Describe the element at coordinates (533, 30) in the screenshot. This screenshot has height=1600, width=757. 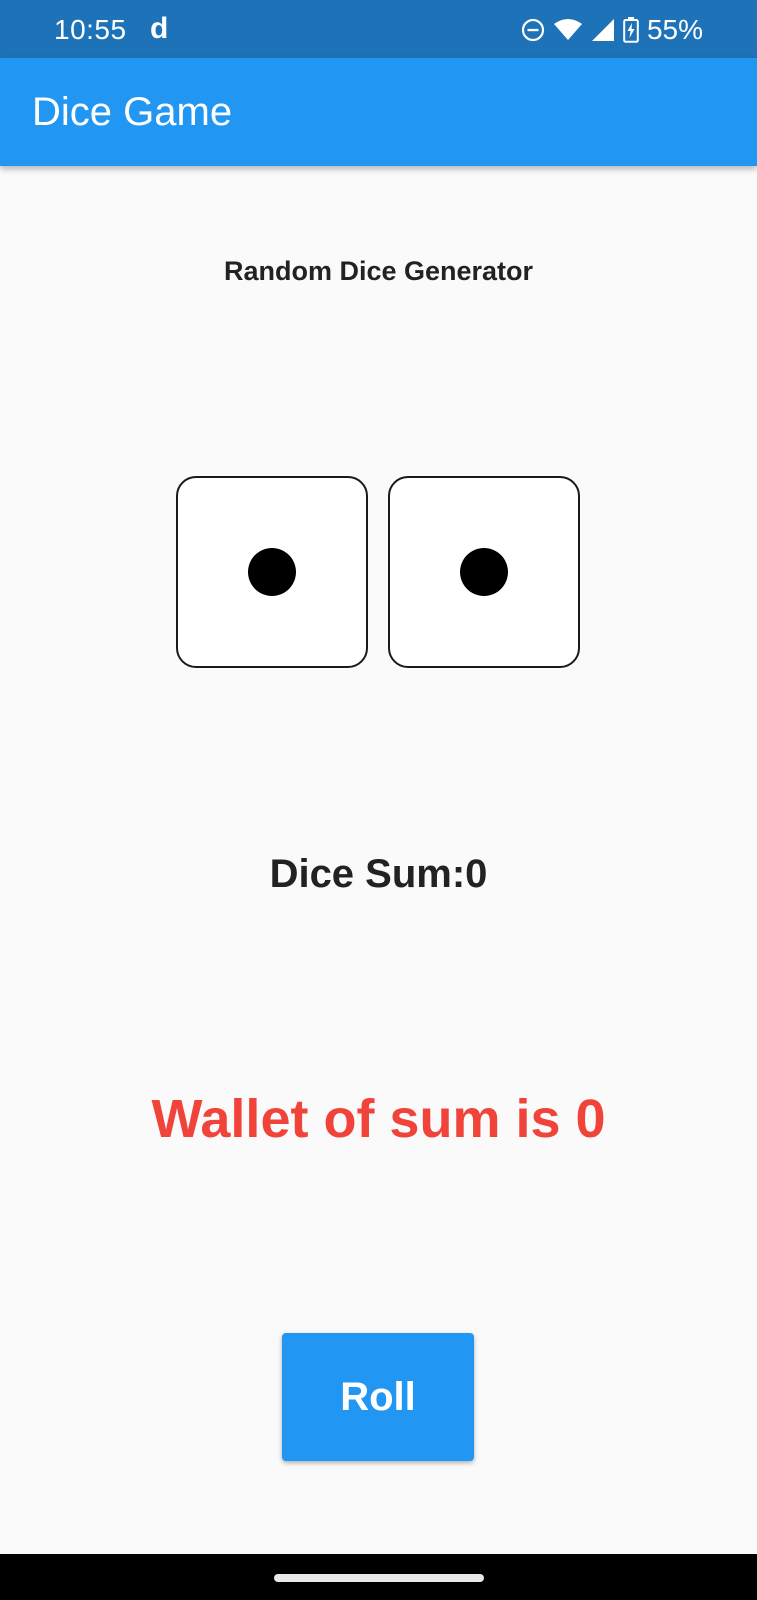
I see `do-not-disturb-icon` at that location.